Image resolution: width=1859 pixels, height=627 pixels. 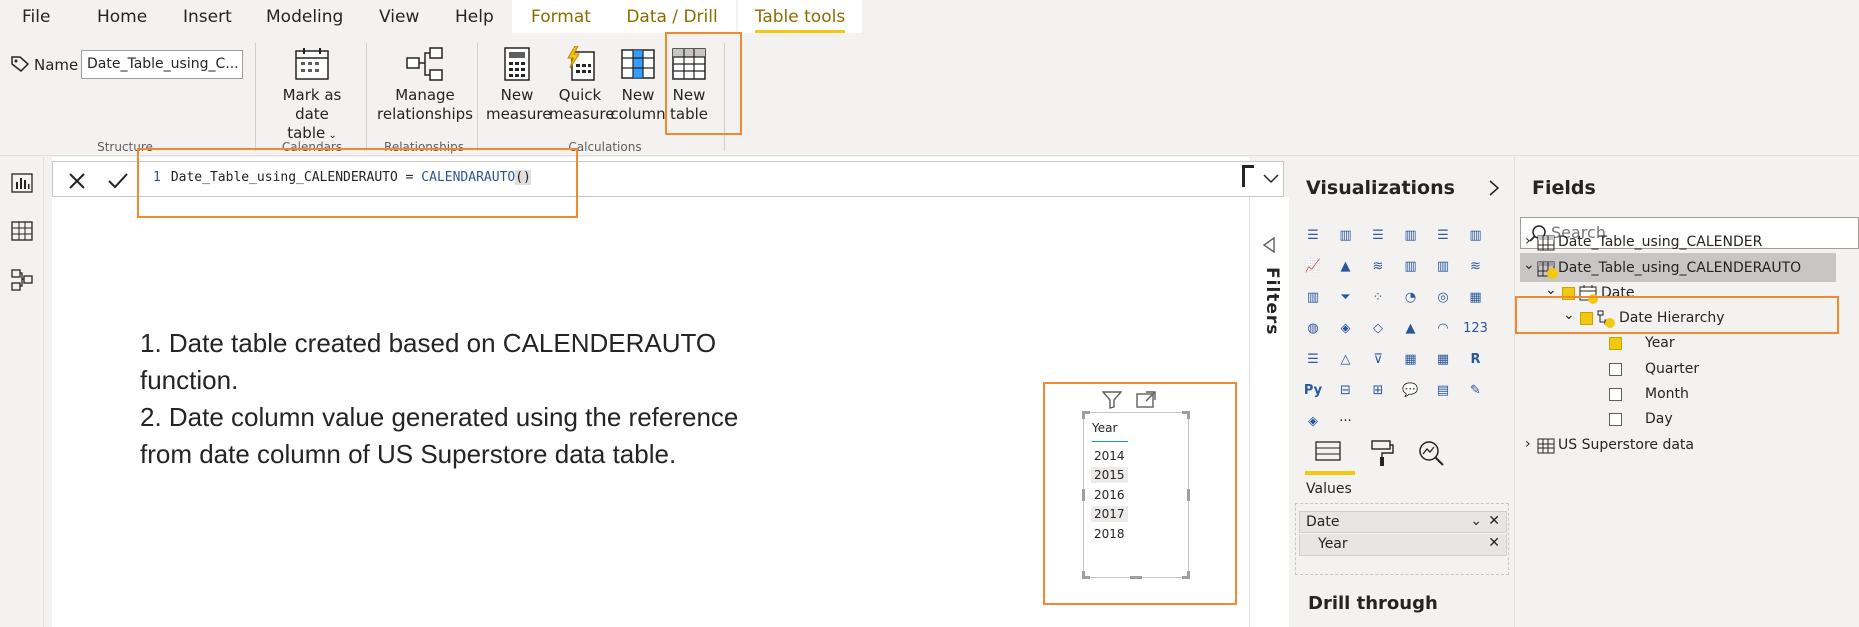 What do you see at coordinates (1346, 266) in the screenshot?
I see `area-chart-icon: ▲` at bounding box center [1346, 266].